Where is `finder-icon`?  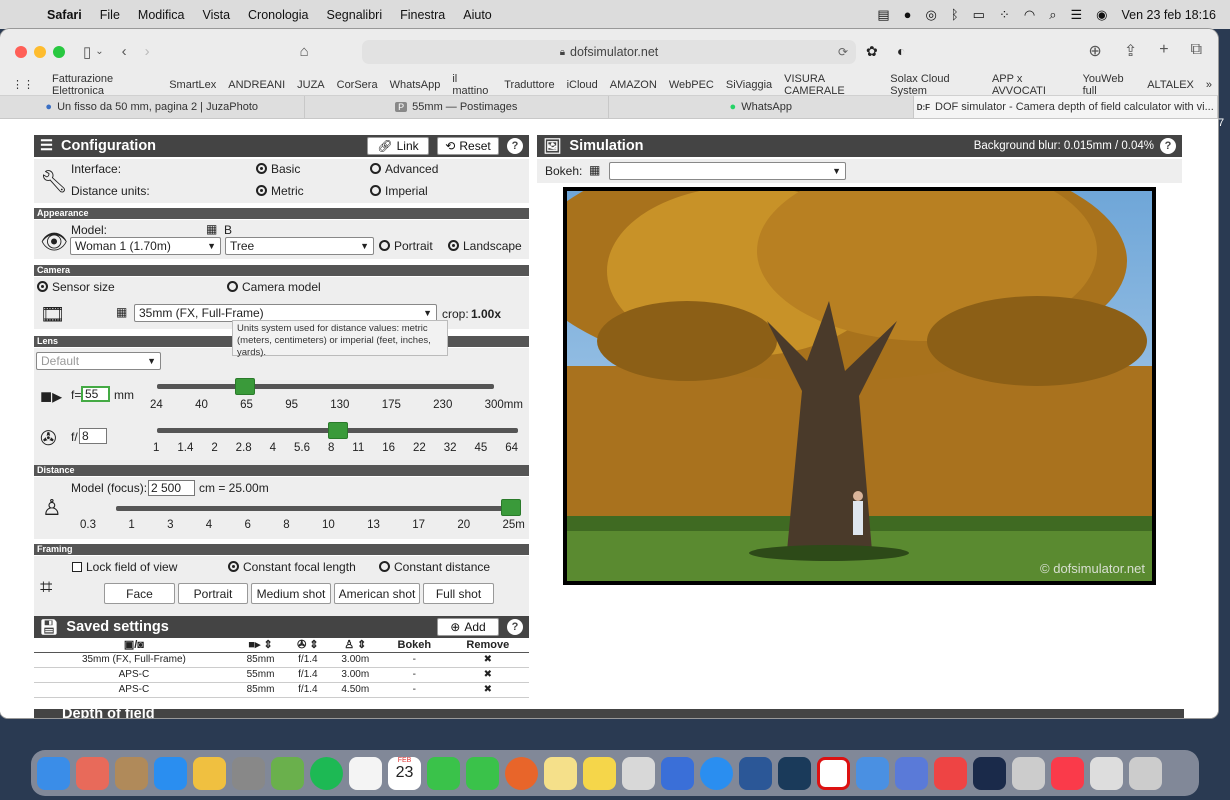 finder-icon is located at coordinates (53, 773).